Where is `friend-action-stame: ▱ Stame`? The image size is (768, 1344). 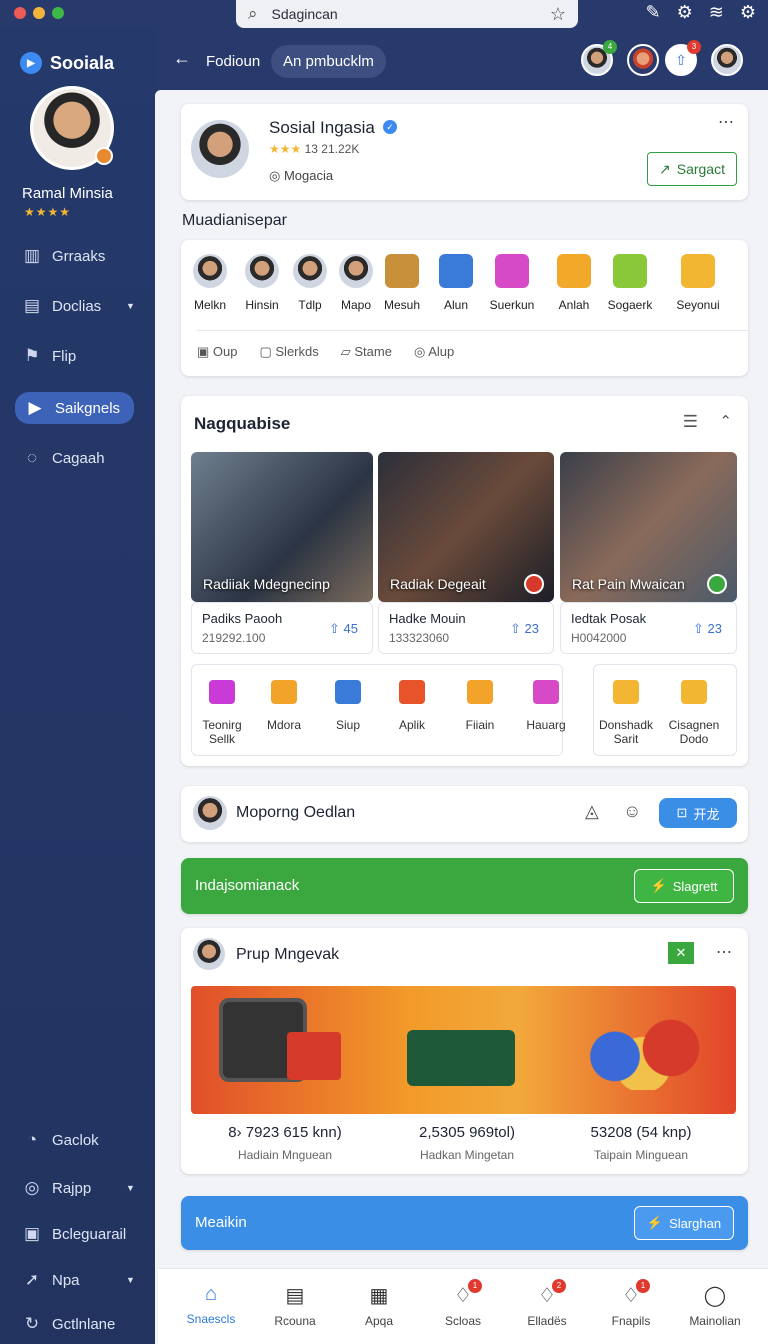
friend-action-stame: ▱ Stame is located at coordinates (366, 352).